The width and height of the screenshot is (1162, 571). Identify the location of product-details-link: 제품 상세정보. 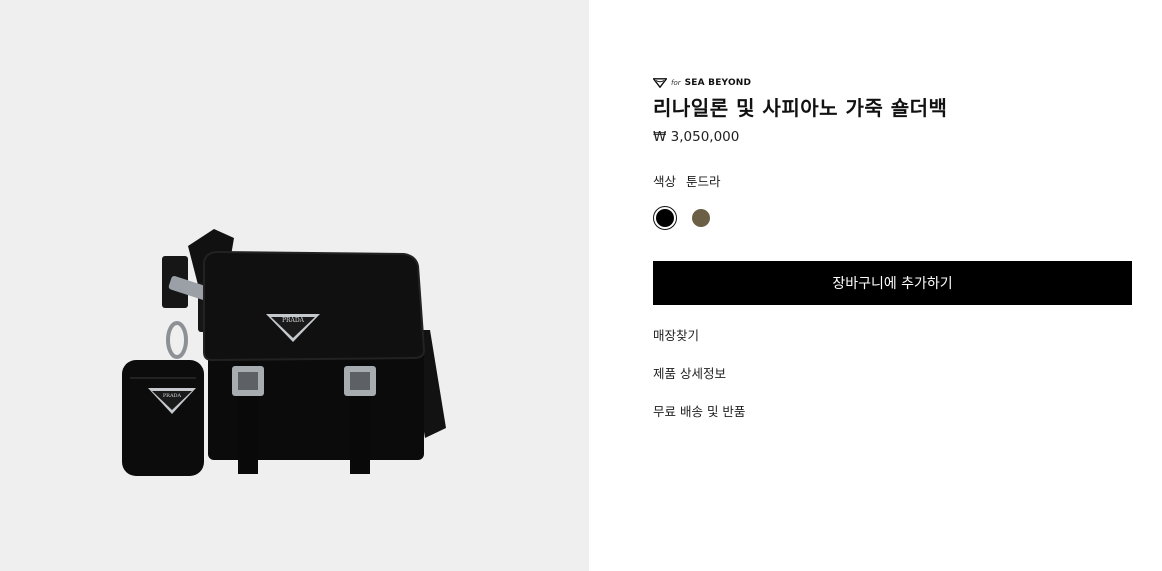
(689, 372).